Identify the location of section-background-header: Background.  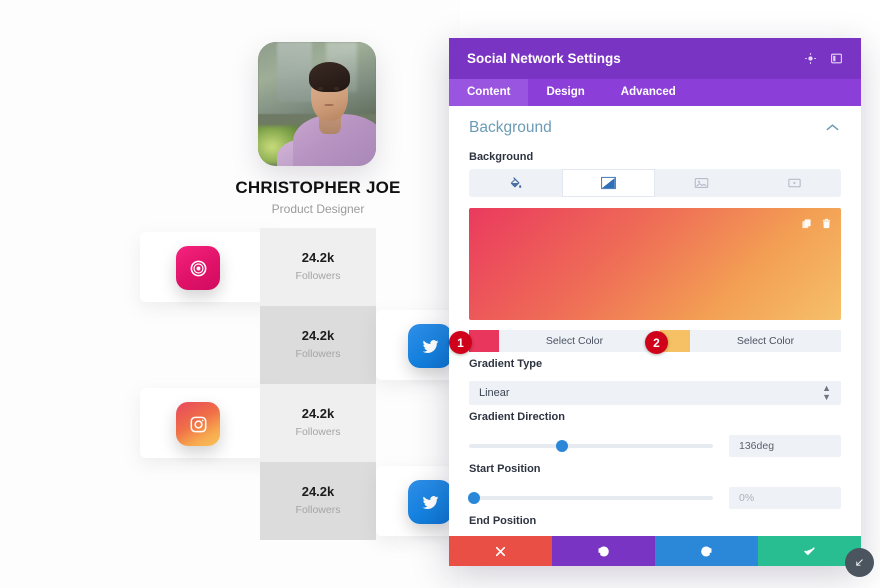
(655, 125).